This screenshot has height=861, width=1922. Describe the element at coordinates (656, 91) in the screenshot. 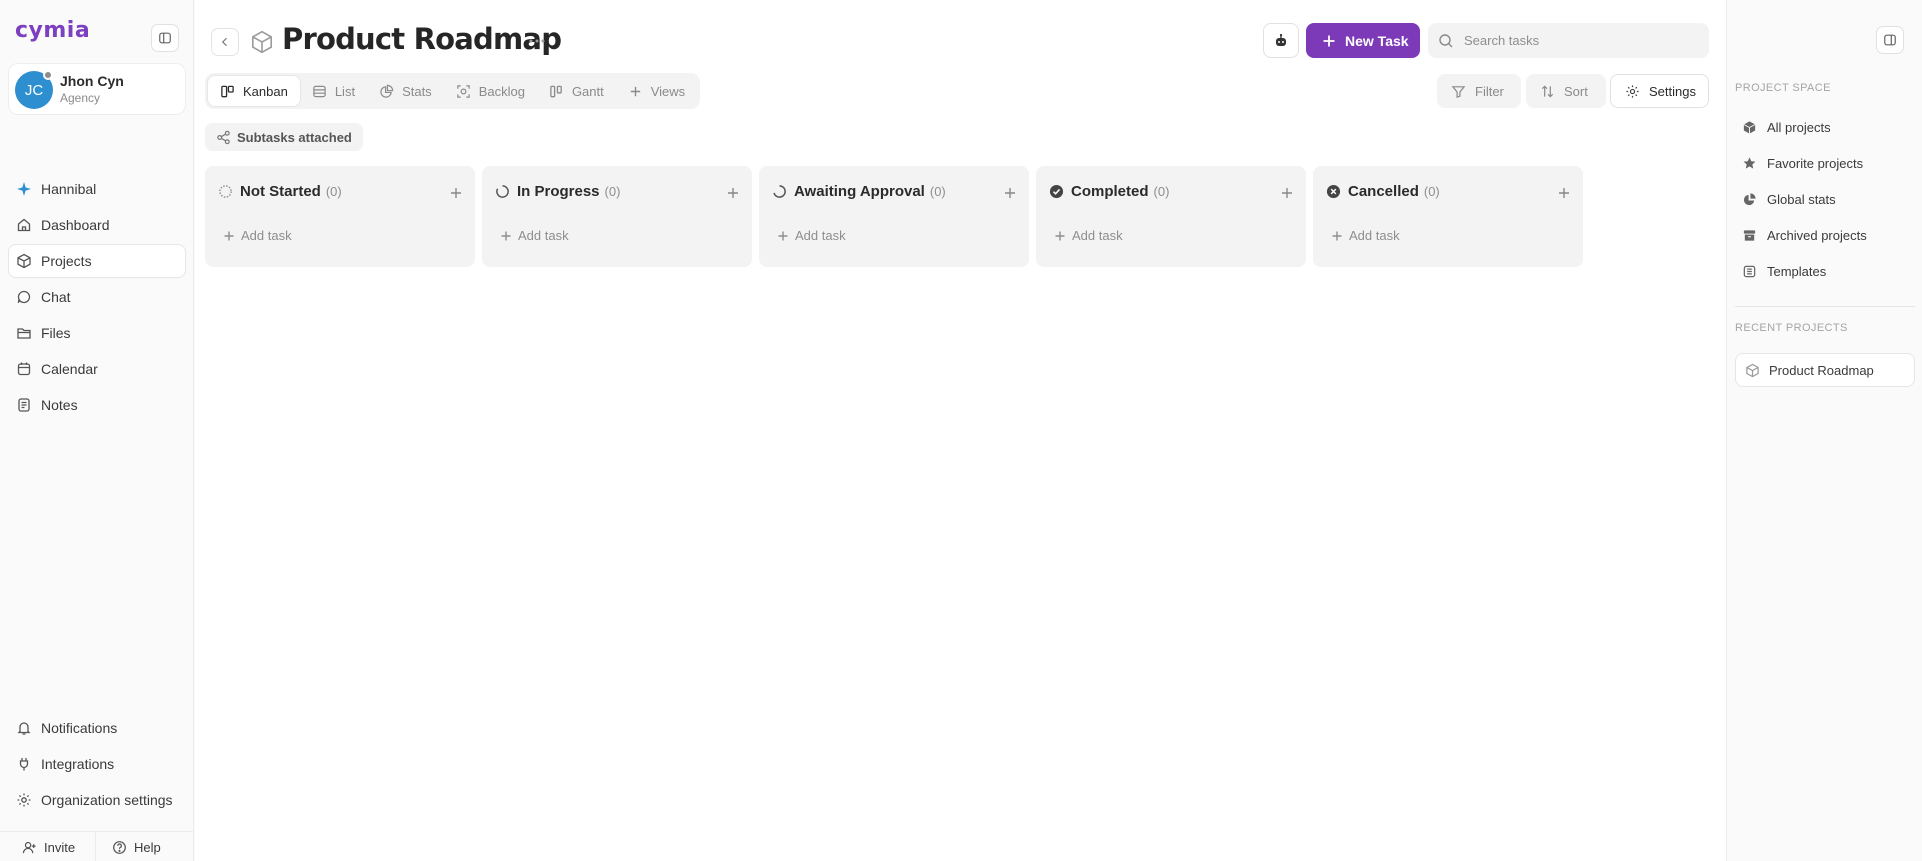

I see `tab-views: Views` at that location.